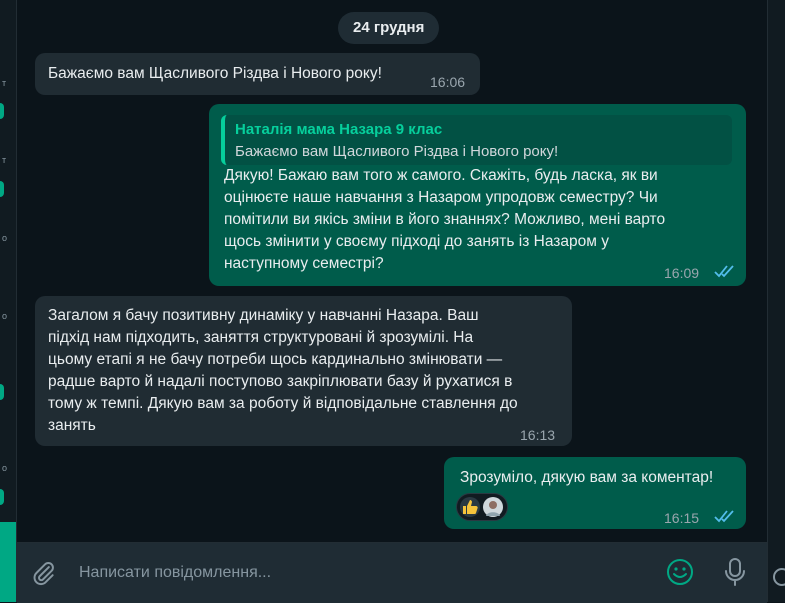 The width and height of the screenshot is (785, 603). What do you see at coordinates (735, 572) in the screenshot?
I see `microphone-icon` at bounding box center [735, 572].